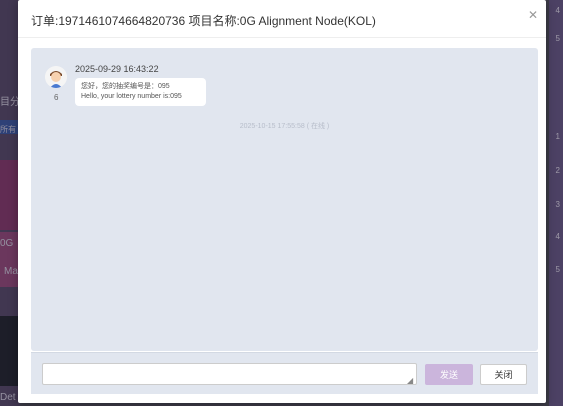 The height and width of the screenshot is (406, 563). What do you see at coordinates (131, 96) in the screenshot?
I see `message-line: Hello, your lottery number is:095` at bounding box center [131, 96].